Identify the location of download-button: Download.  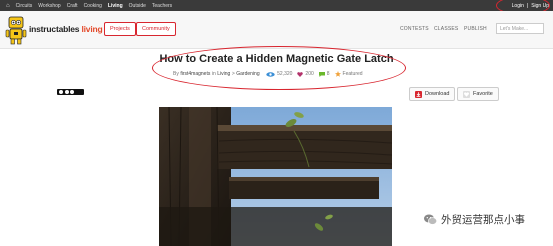
(432, 94).